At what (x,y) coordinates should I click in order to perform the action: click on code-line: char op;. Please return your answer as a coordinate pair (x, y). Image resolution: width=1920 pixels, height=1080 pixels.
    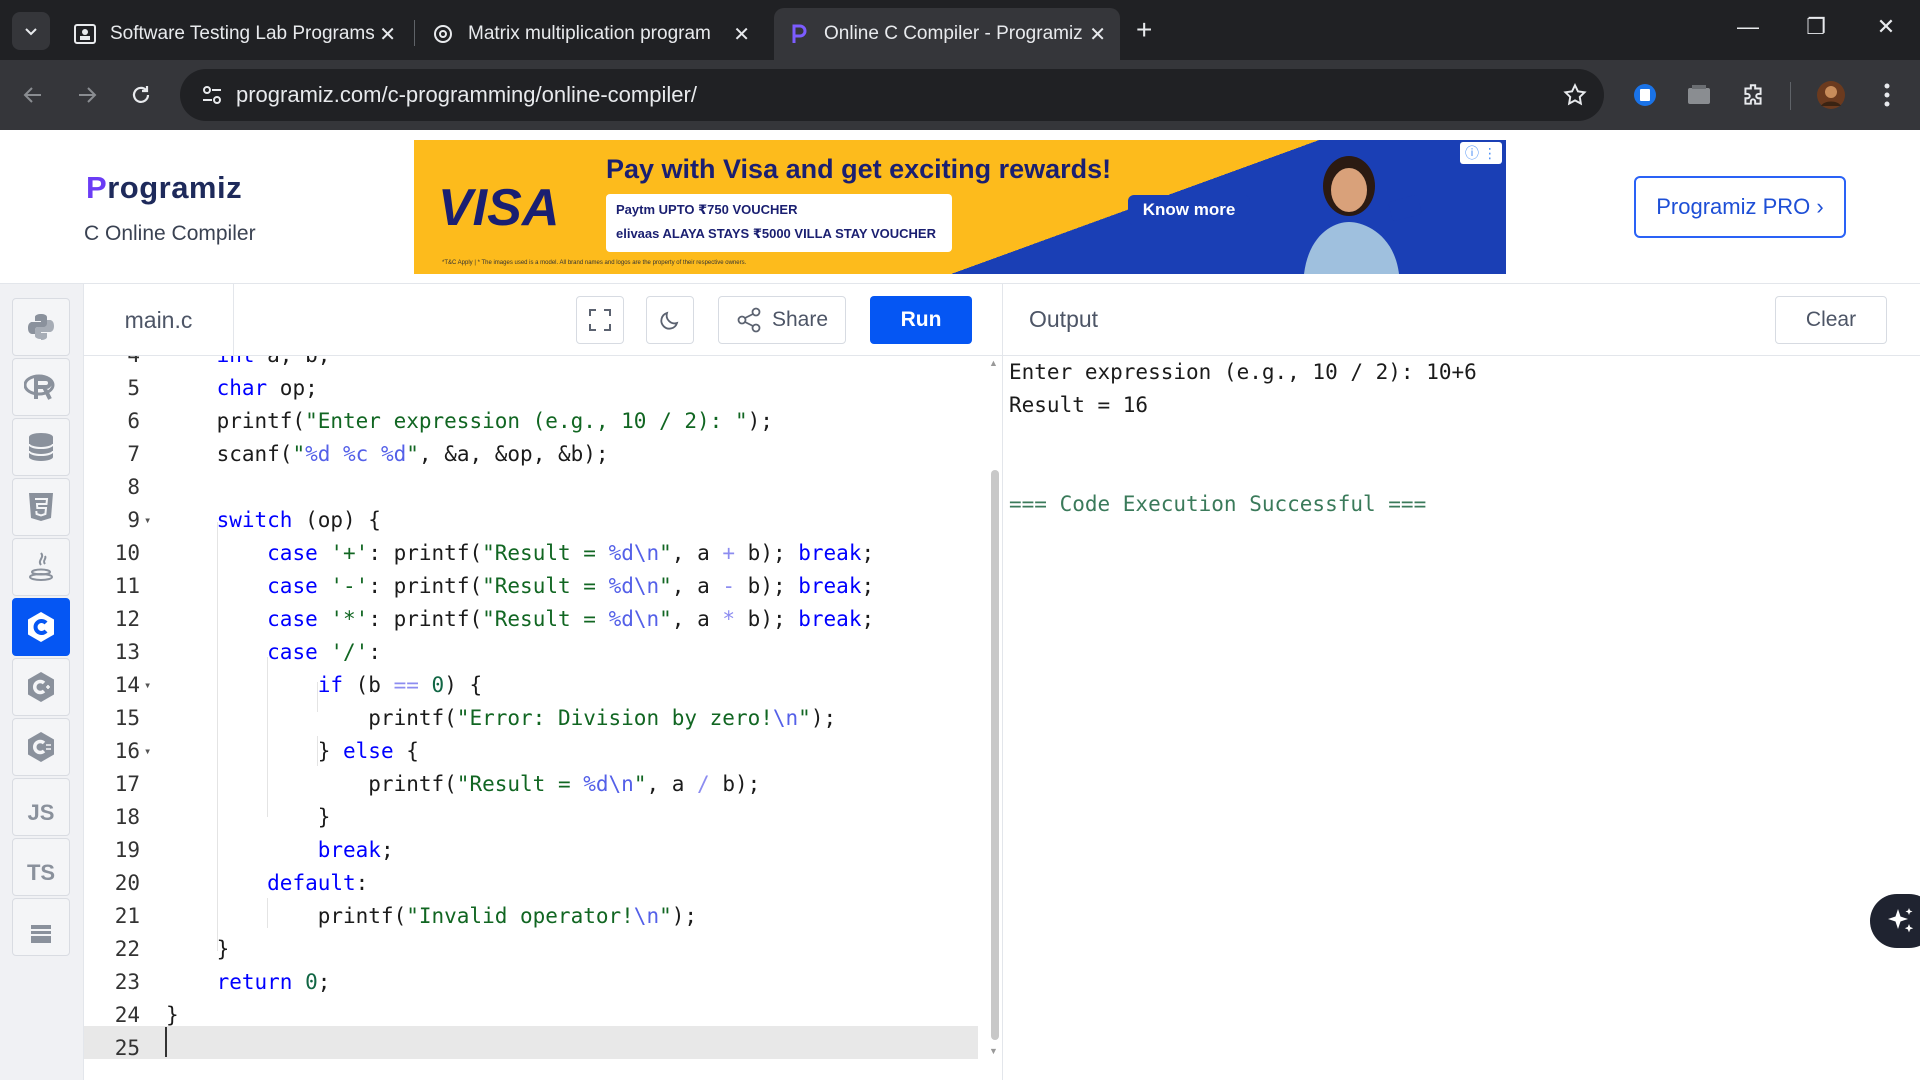
    Looking at the image, I should click on (242, 388).